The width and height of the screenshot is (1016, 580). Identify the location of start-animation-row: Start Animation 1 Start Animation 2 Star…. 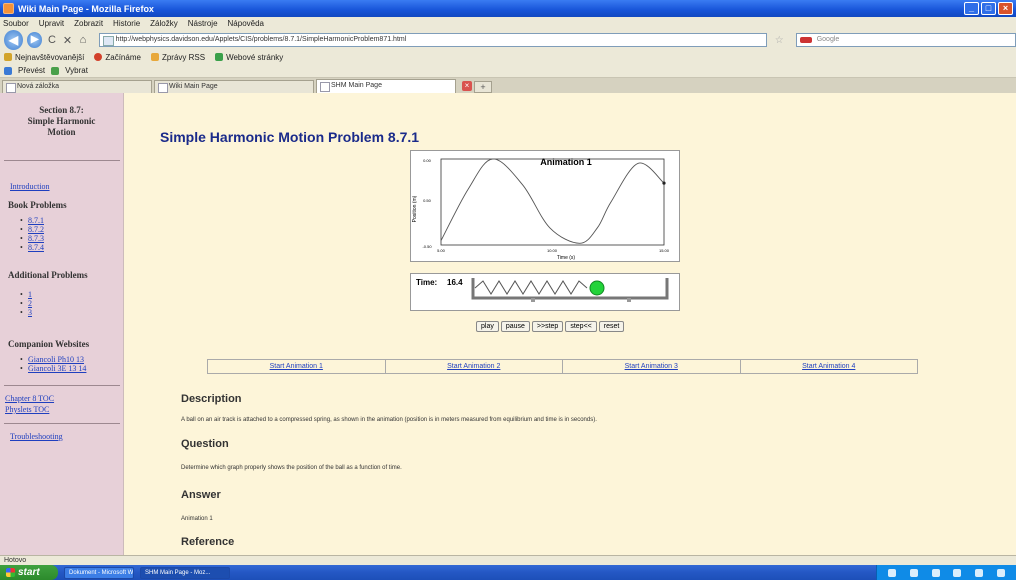
(562, 366).